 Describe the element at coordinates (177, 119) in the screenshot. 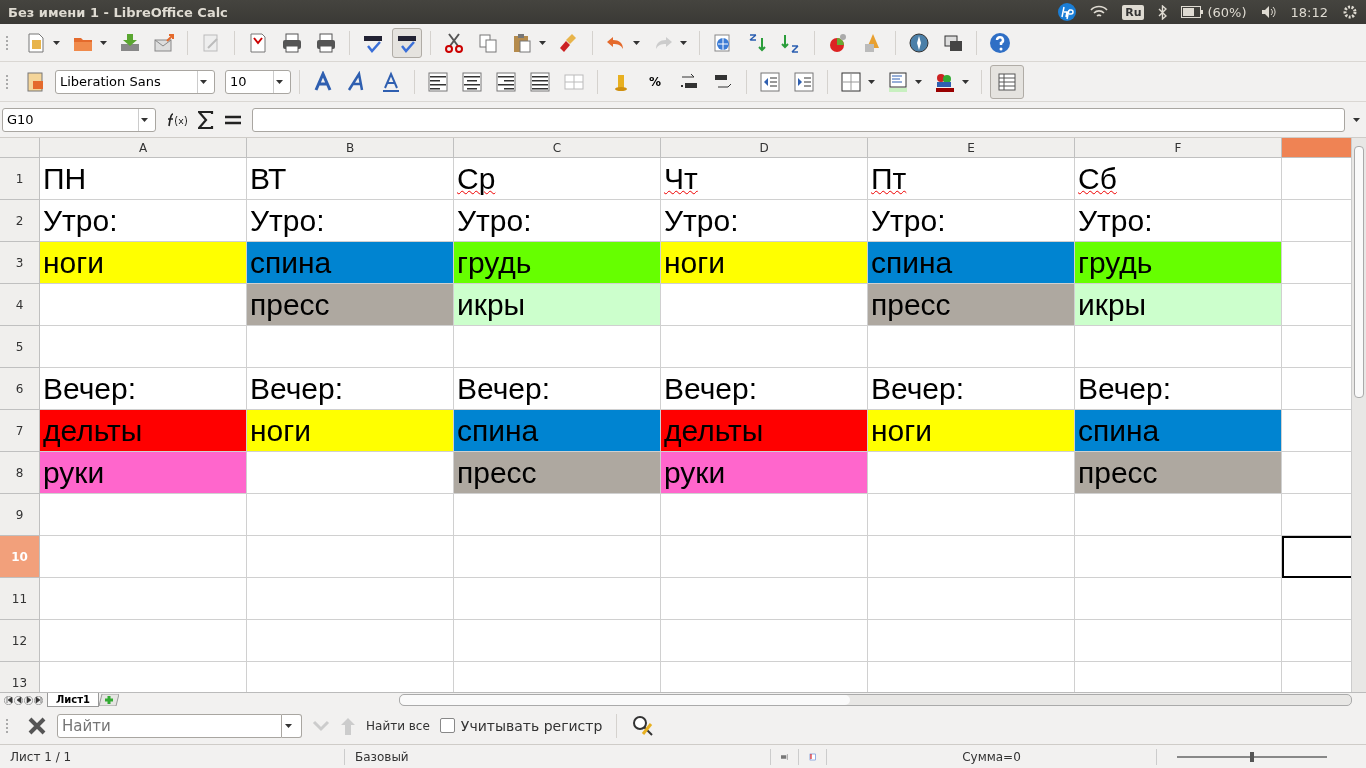

I see `function-wizard-icon` at that location.